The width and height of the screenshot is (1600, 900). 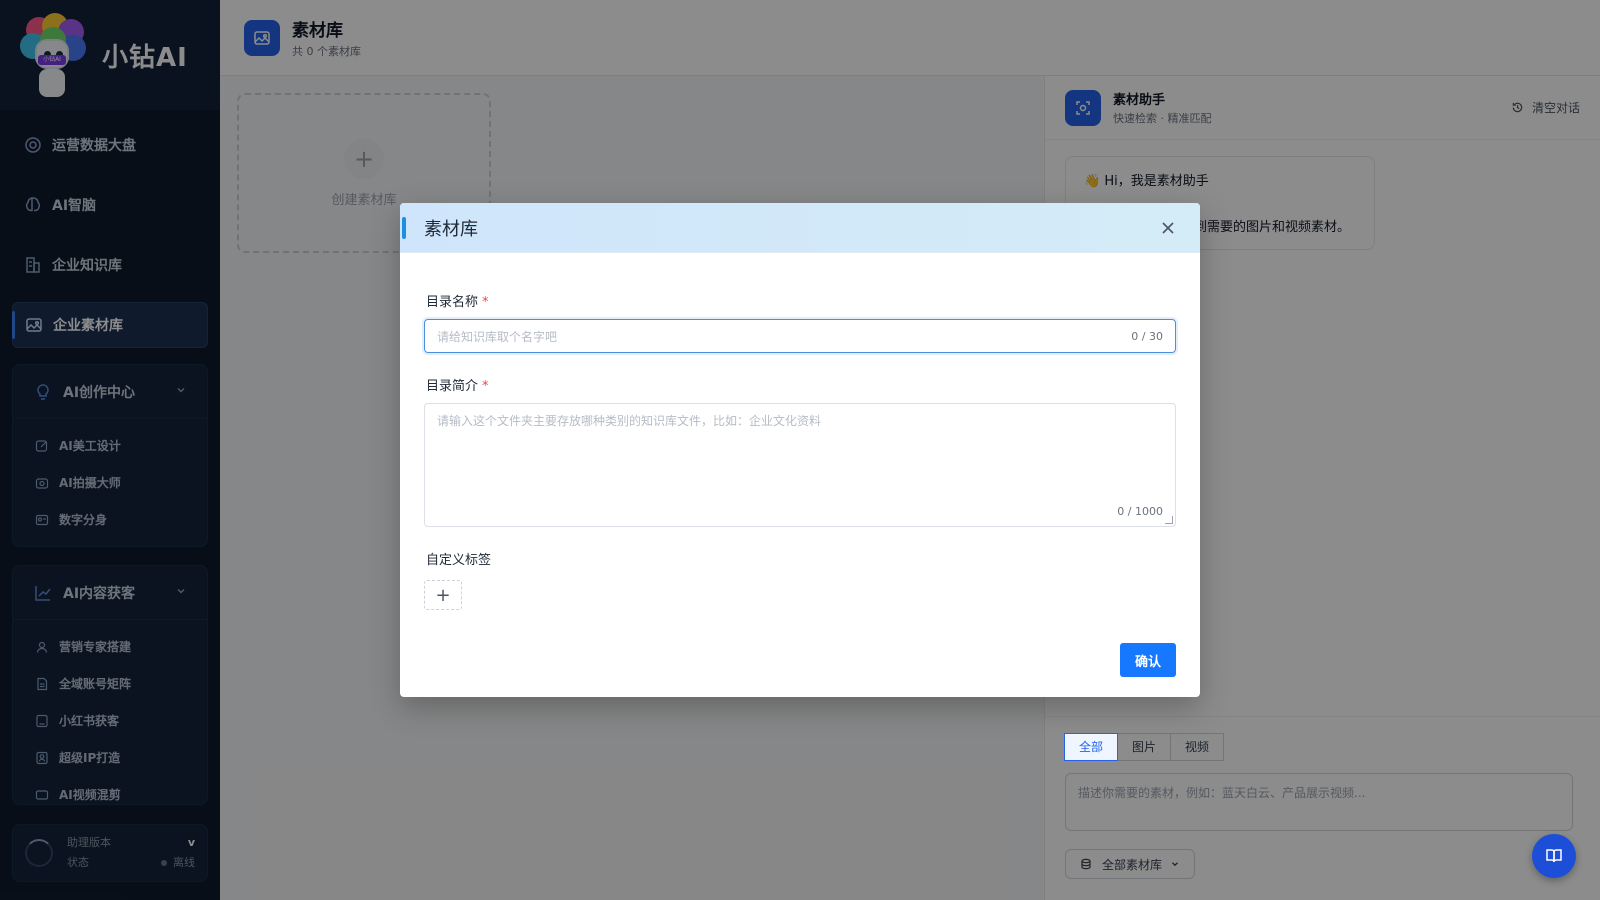 What do you see at coordinates (451, 229) in the screenshot?
I see `modal-title: 素材库` at bounding box center [451, 229].